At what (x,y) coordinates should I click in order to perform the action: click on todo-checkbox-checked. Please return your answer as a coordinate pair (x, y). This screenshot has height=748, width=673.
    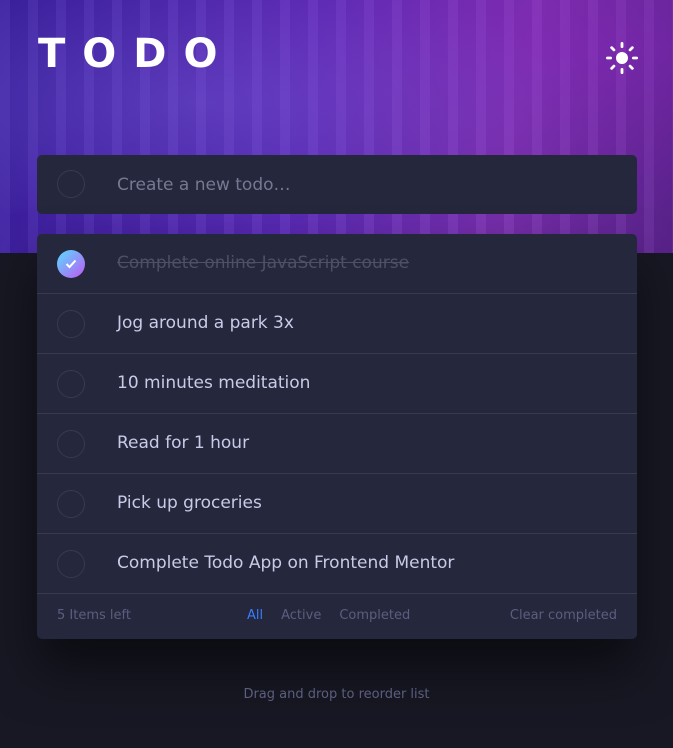
    Looking at the image, I should click on (71, 264).